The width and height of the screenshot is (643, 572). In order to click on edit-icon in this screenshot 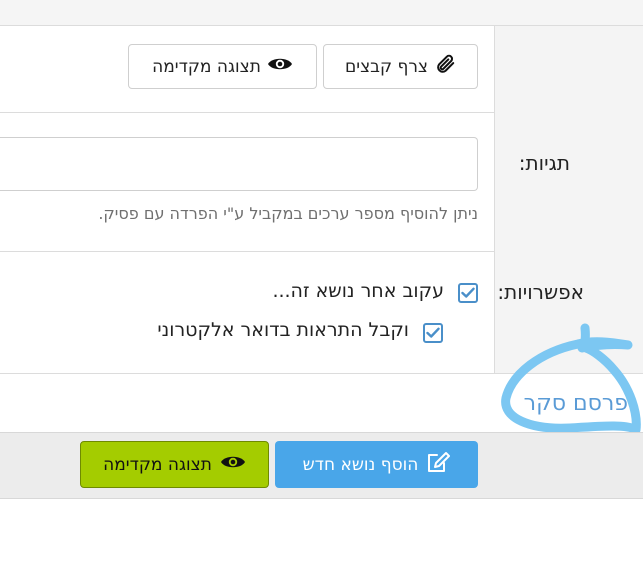, I will do `click(438, 464)`.